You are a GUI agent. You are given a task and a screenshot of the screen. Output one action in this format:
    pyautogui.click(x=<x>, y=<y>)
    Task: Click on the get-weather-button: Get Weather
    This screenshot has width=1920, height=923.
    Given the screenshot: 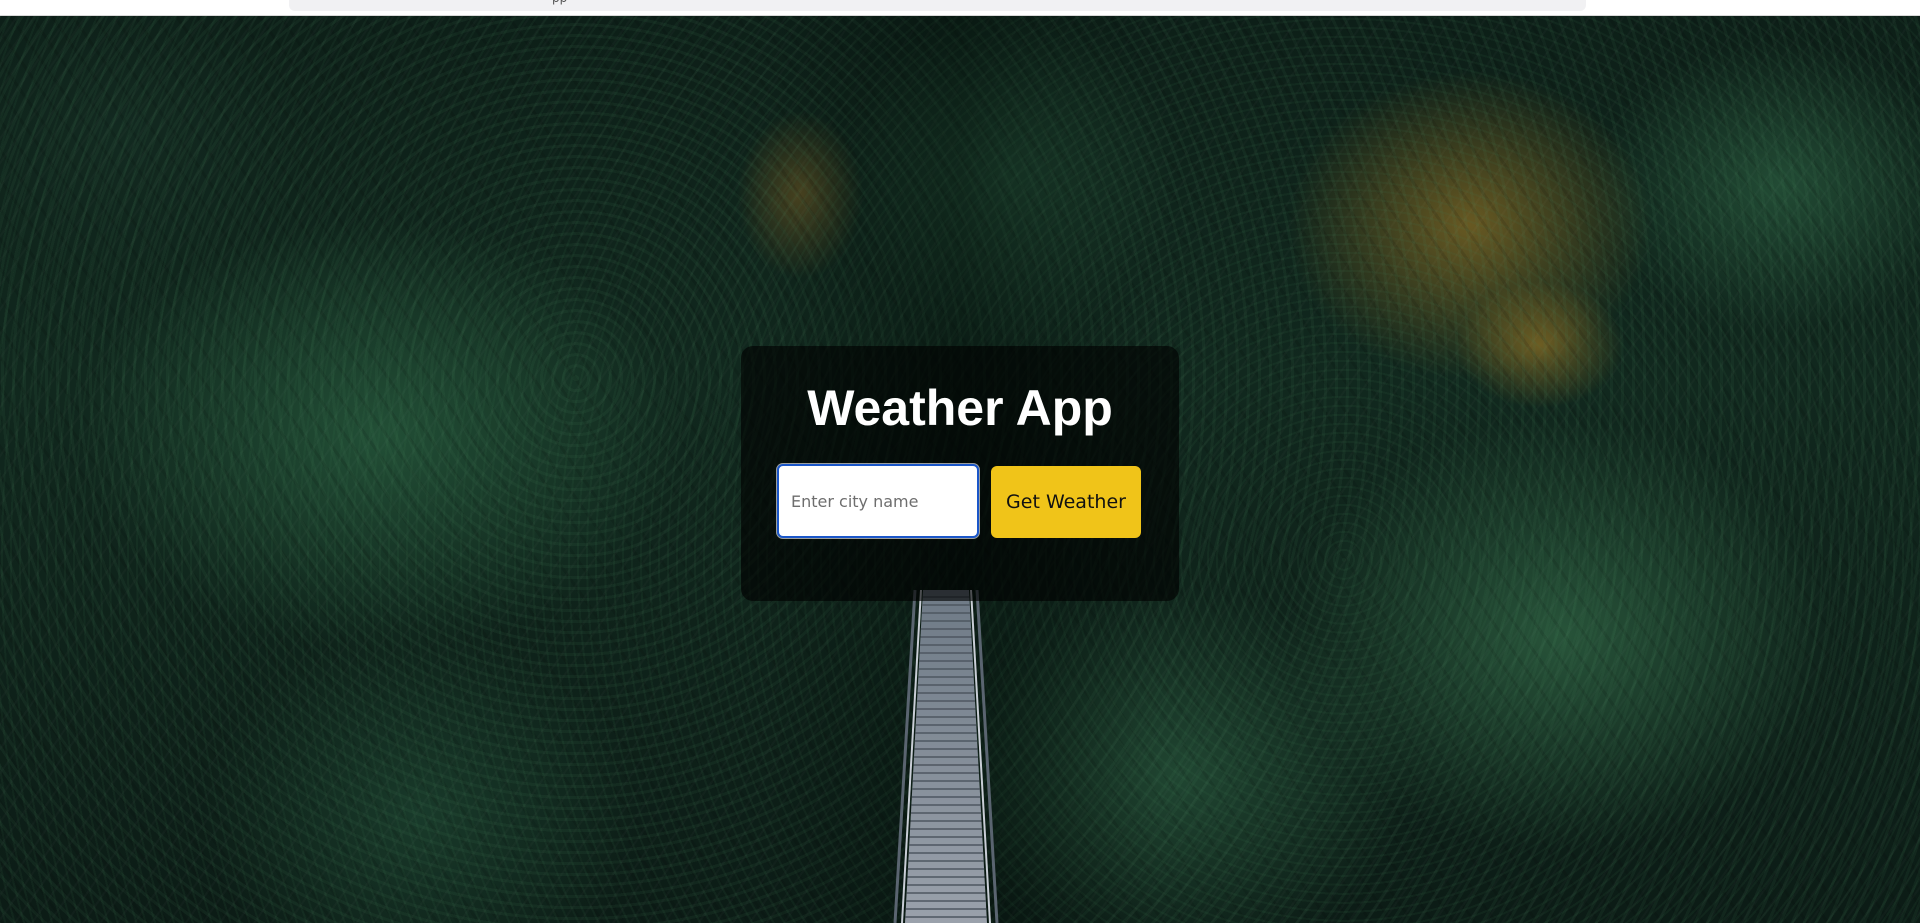 What is the action you would take?
    pyautogui.click(x=1066, y=502)
    